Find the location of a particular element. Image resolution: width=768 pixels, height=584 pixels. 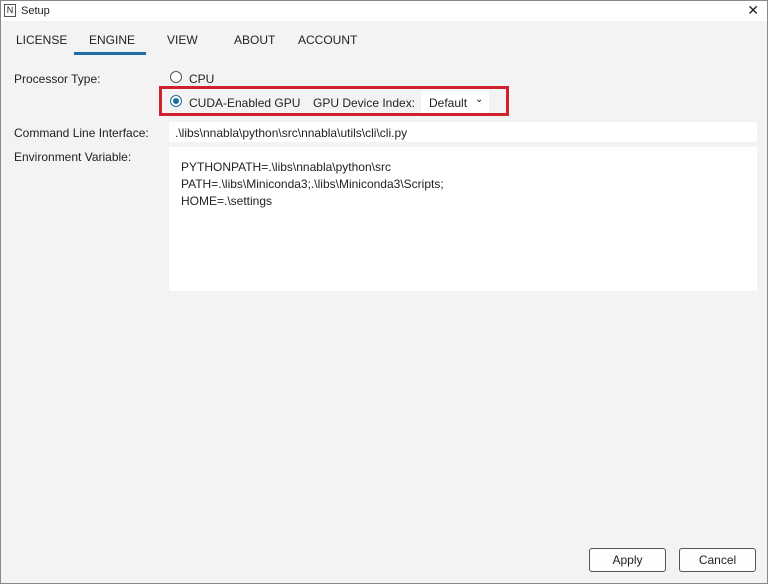

cancel-button: Cancel is located at coordinates (717, 560).